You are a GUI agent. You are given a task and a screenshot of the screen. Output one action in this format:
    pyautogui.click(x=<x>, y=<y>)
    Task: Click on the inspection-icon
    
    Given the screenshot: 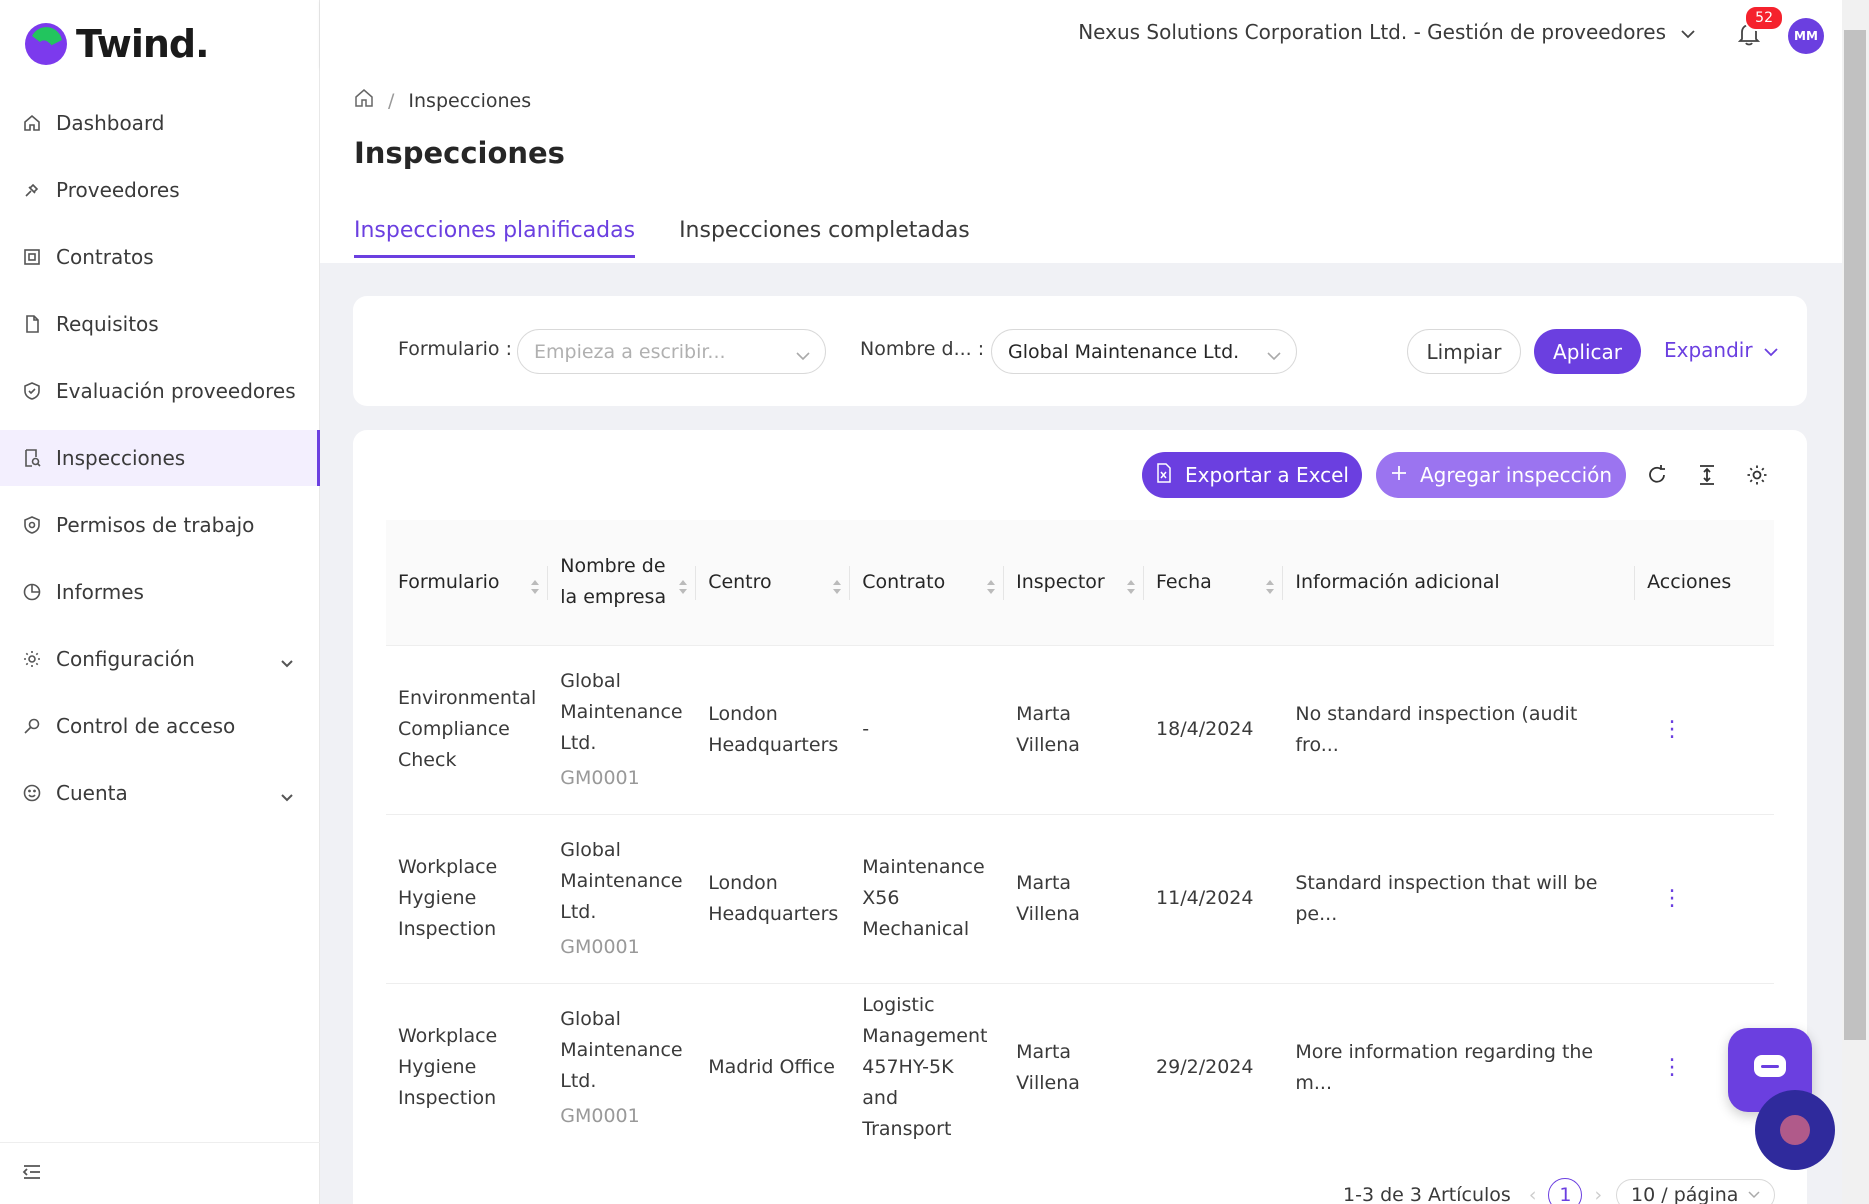 What is the action you would take?
    pyautogui.click(x=32, y=458)
    